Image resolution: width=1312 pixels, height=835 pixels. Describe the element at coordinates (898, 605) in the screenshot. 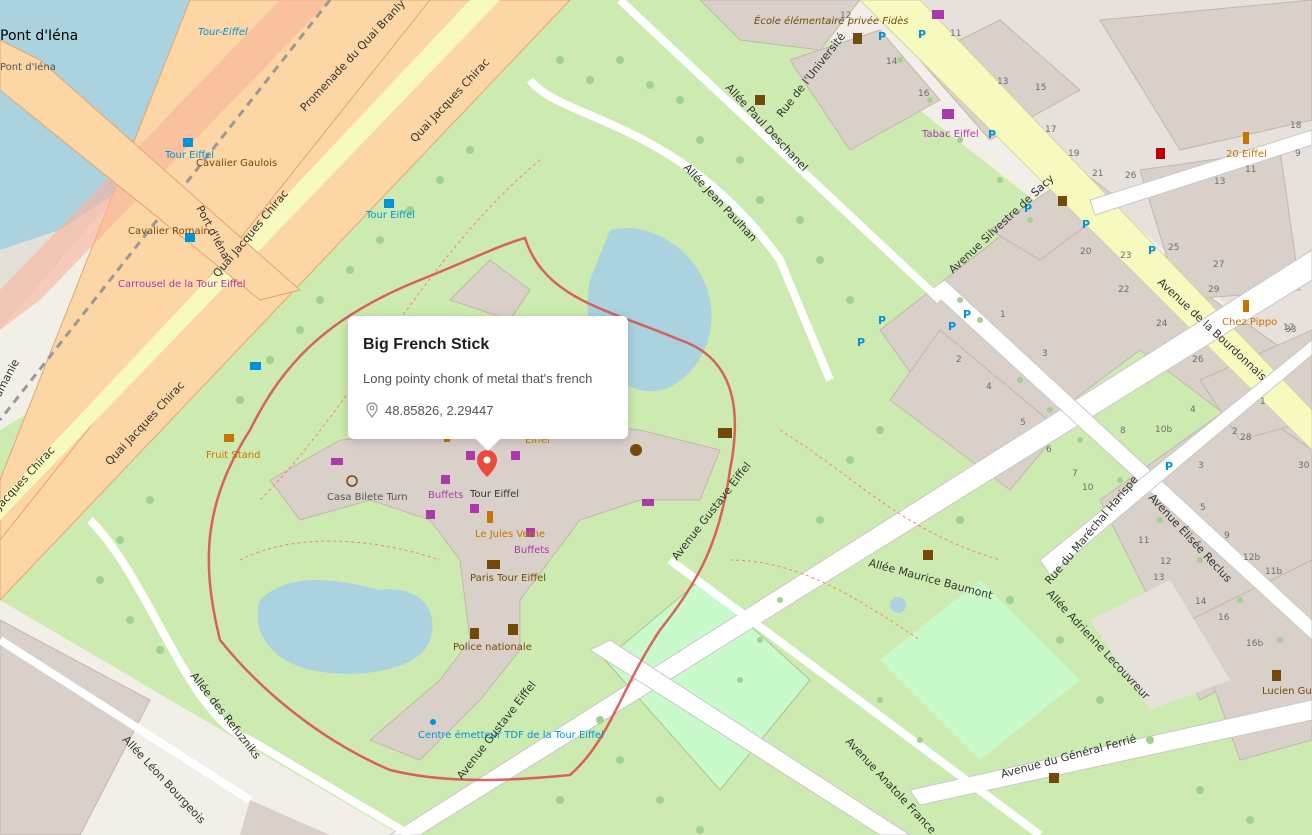

I see `pond` at that location.